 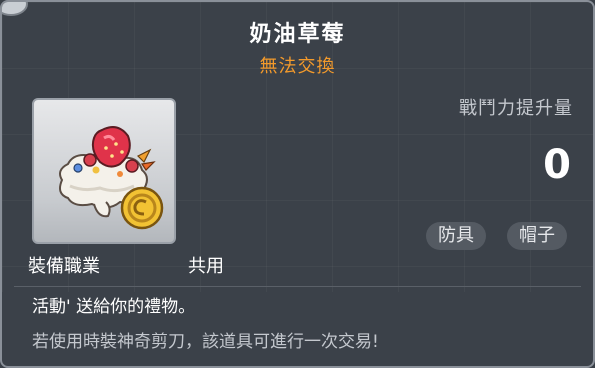 What do you see at coordinates (537, 236) in the screenshot?
I see `tag-hat: 帽子` at bounding box center [537, 236].